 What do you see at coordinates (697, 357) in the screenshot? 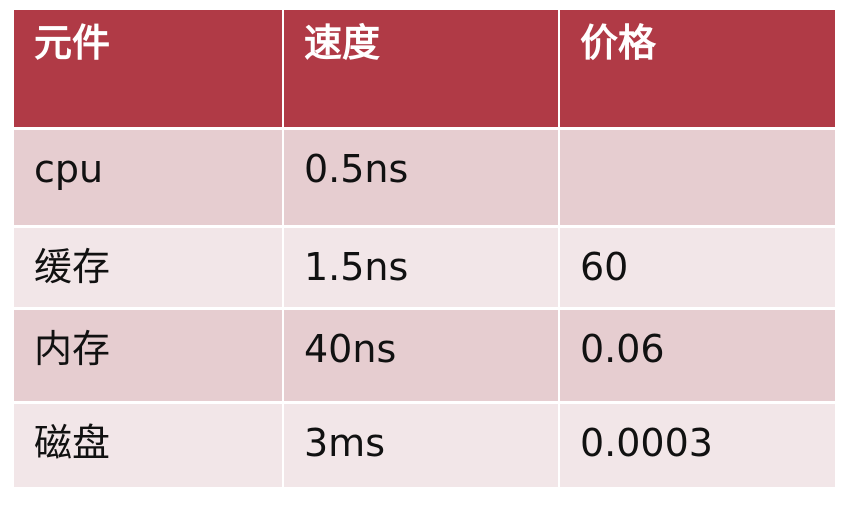
I see `table-cell: 0.06` at bounding box center [697, 357].